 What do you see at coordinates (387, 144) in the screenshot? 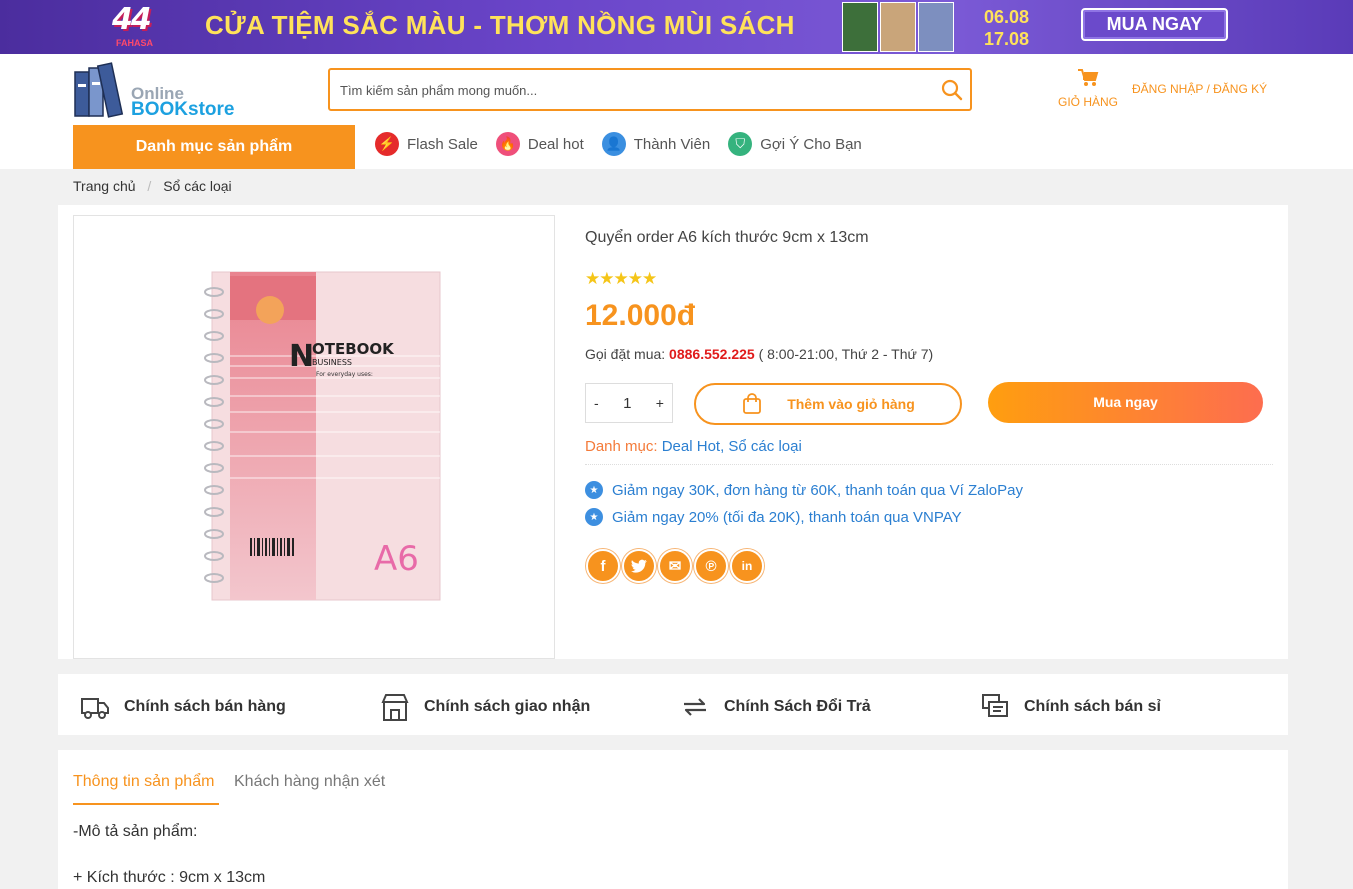
I see `lightning-icon: ⚡` at bounding box center [387, 144].